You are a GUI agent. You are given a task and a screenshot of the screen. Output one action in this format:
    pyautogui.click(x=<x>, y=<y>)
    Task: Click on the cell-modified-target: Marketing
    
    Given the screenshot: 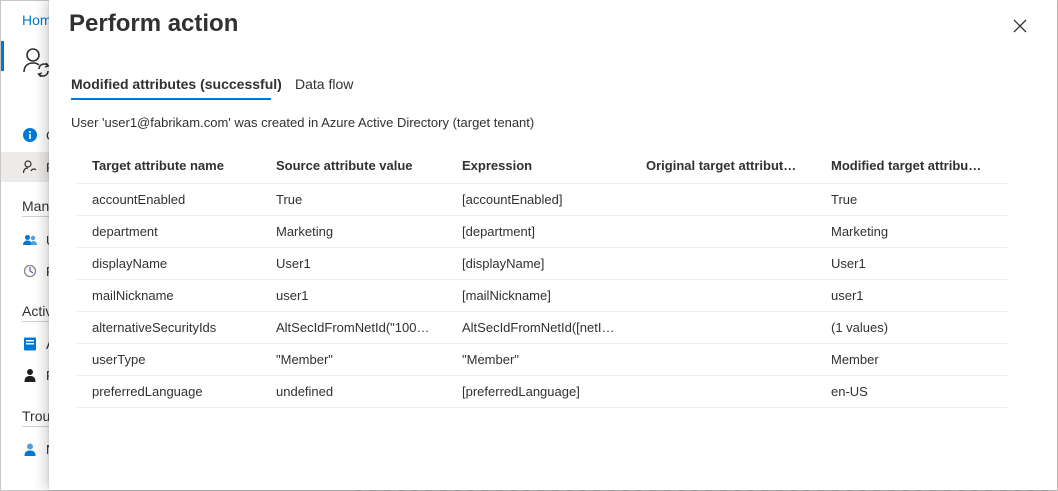 What is the action you would take?
    pyautogui.click(x=911, y=231)
    